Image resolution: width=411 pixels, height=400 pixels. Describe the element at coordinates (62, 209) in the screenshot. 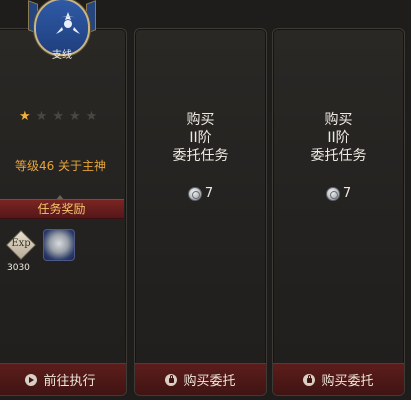

I see `reward-header: 任务奖励` at that location.